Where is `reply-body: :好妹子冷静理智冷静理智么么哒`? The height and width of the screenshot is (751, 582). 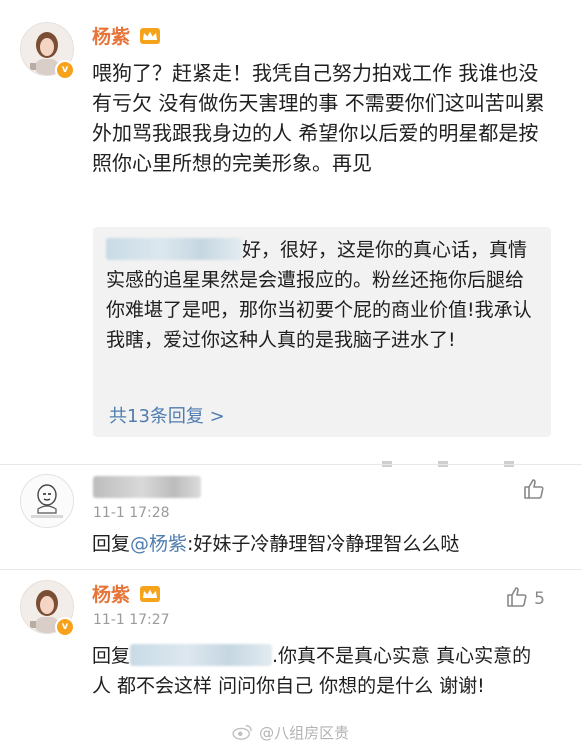 reply-body: :好妹子冷静理智冷静理智么么哒 is located at coordinates (323, 544).